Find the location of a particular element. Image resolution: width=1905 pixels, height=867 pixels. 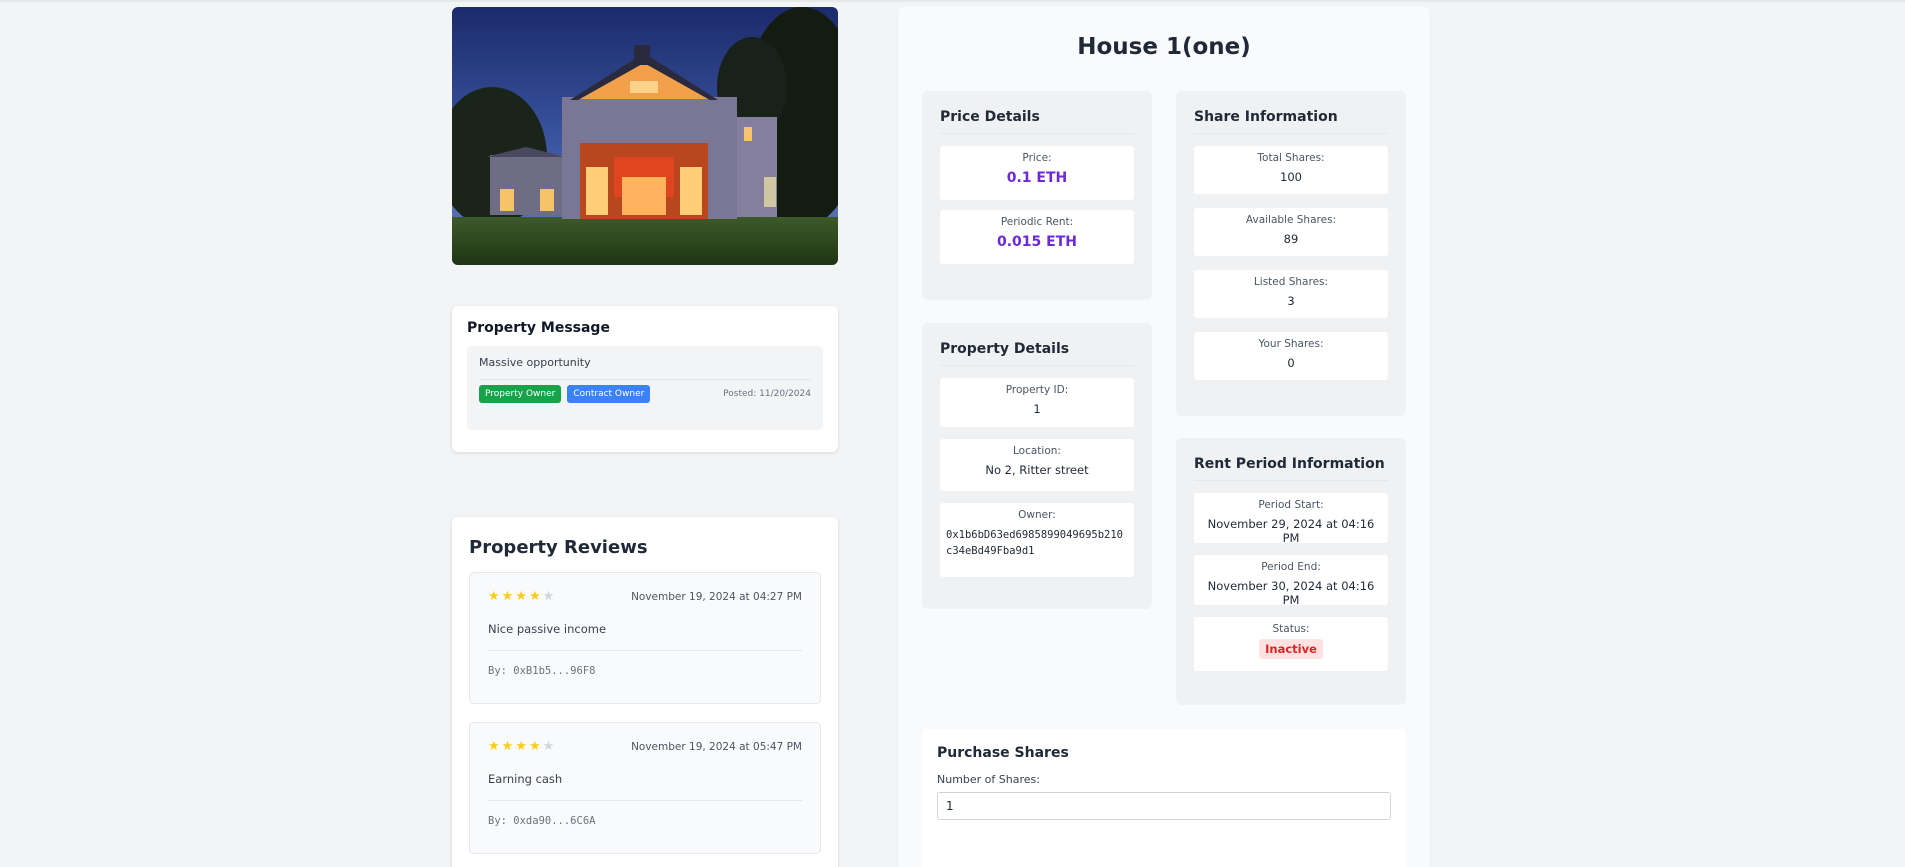

total-shares-tile: Total Shares: 100 is located at coordinates (1291, 170).